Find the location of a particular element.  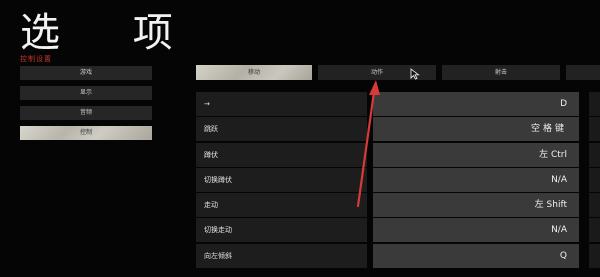

mouse-cursor-icon is located at coordinates (415, 74).